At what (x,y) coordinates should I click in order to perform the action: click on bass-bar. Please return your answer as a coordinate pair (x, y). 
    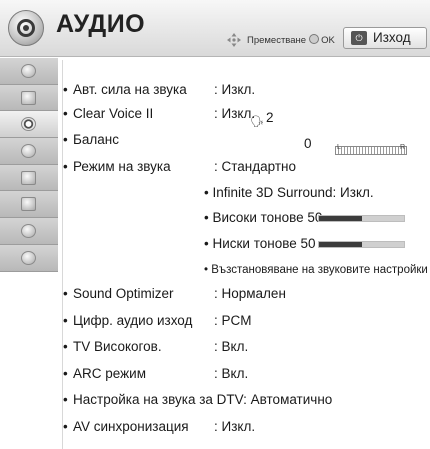
    Looking at the image, I should click on (361, 244).